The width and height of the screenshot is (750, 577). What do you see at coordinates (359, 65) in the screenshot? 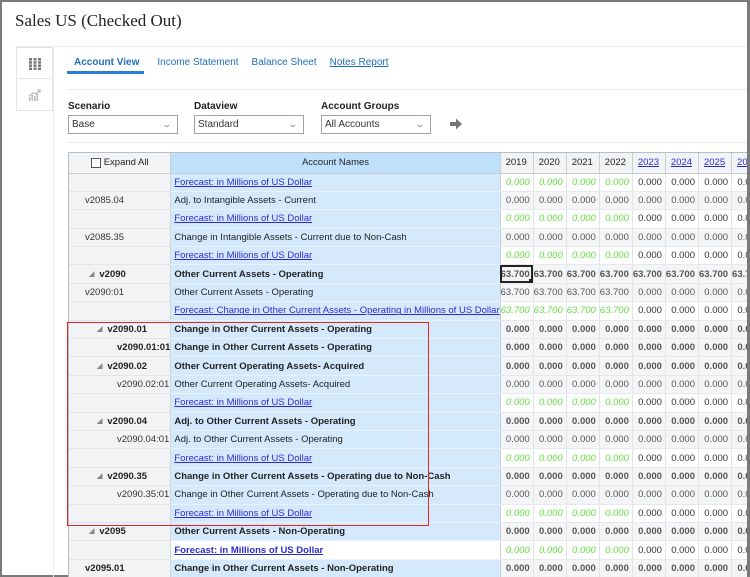
I see `tab-notes-report: Notes Report` at bounding box center [359, 65].